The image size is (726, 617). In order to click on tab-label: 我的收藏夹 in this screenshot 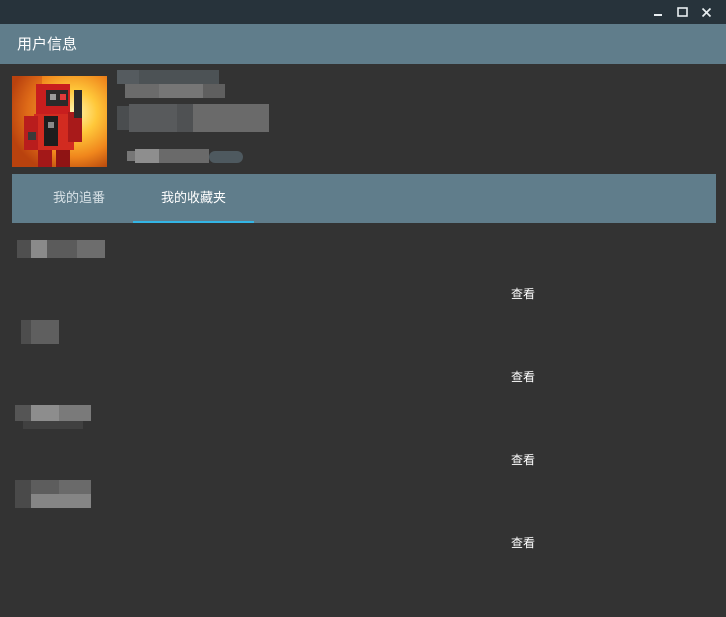, I will do `click(193, 198)`.